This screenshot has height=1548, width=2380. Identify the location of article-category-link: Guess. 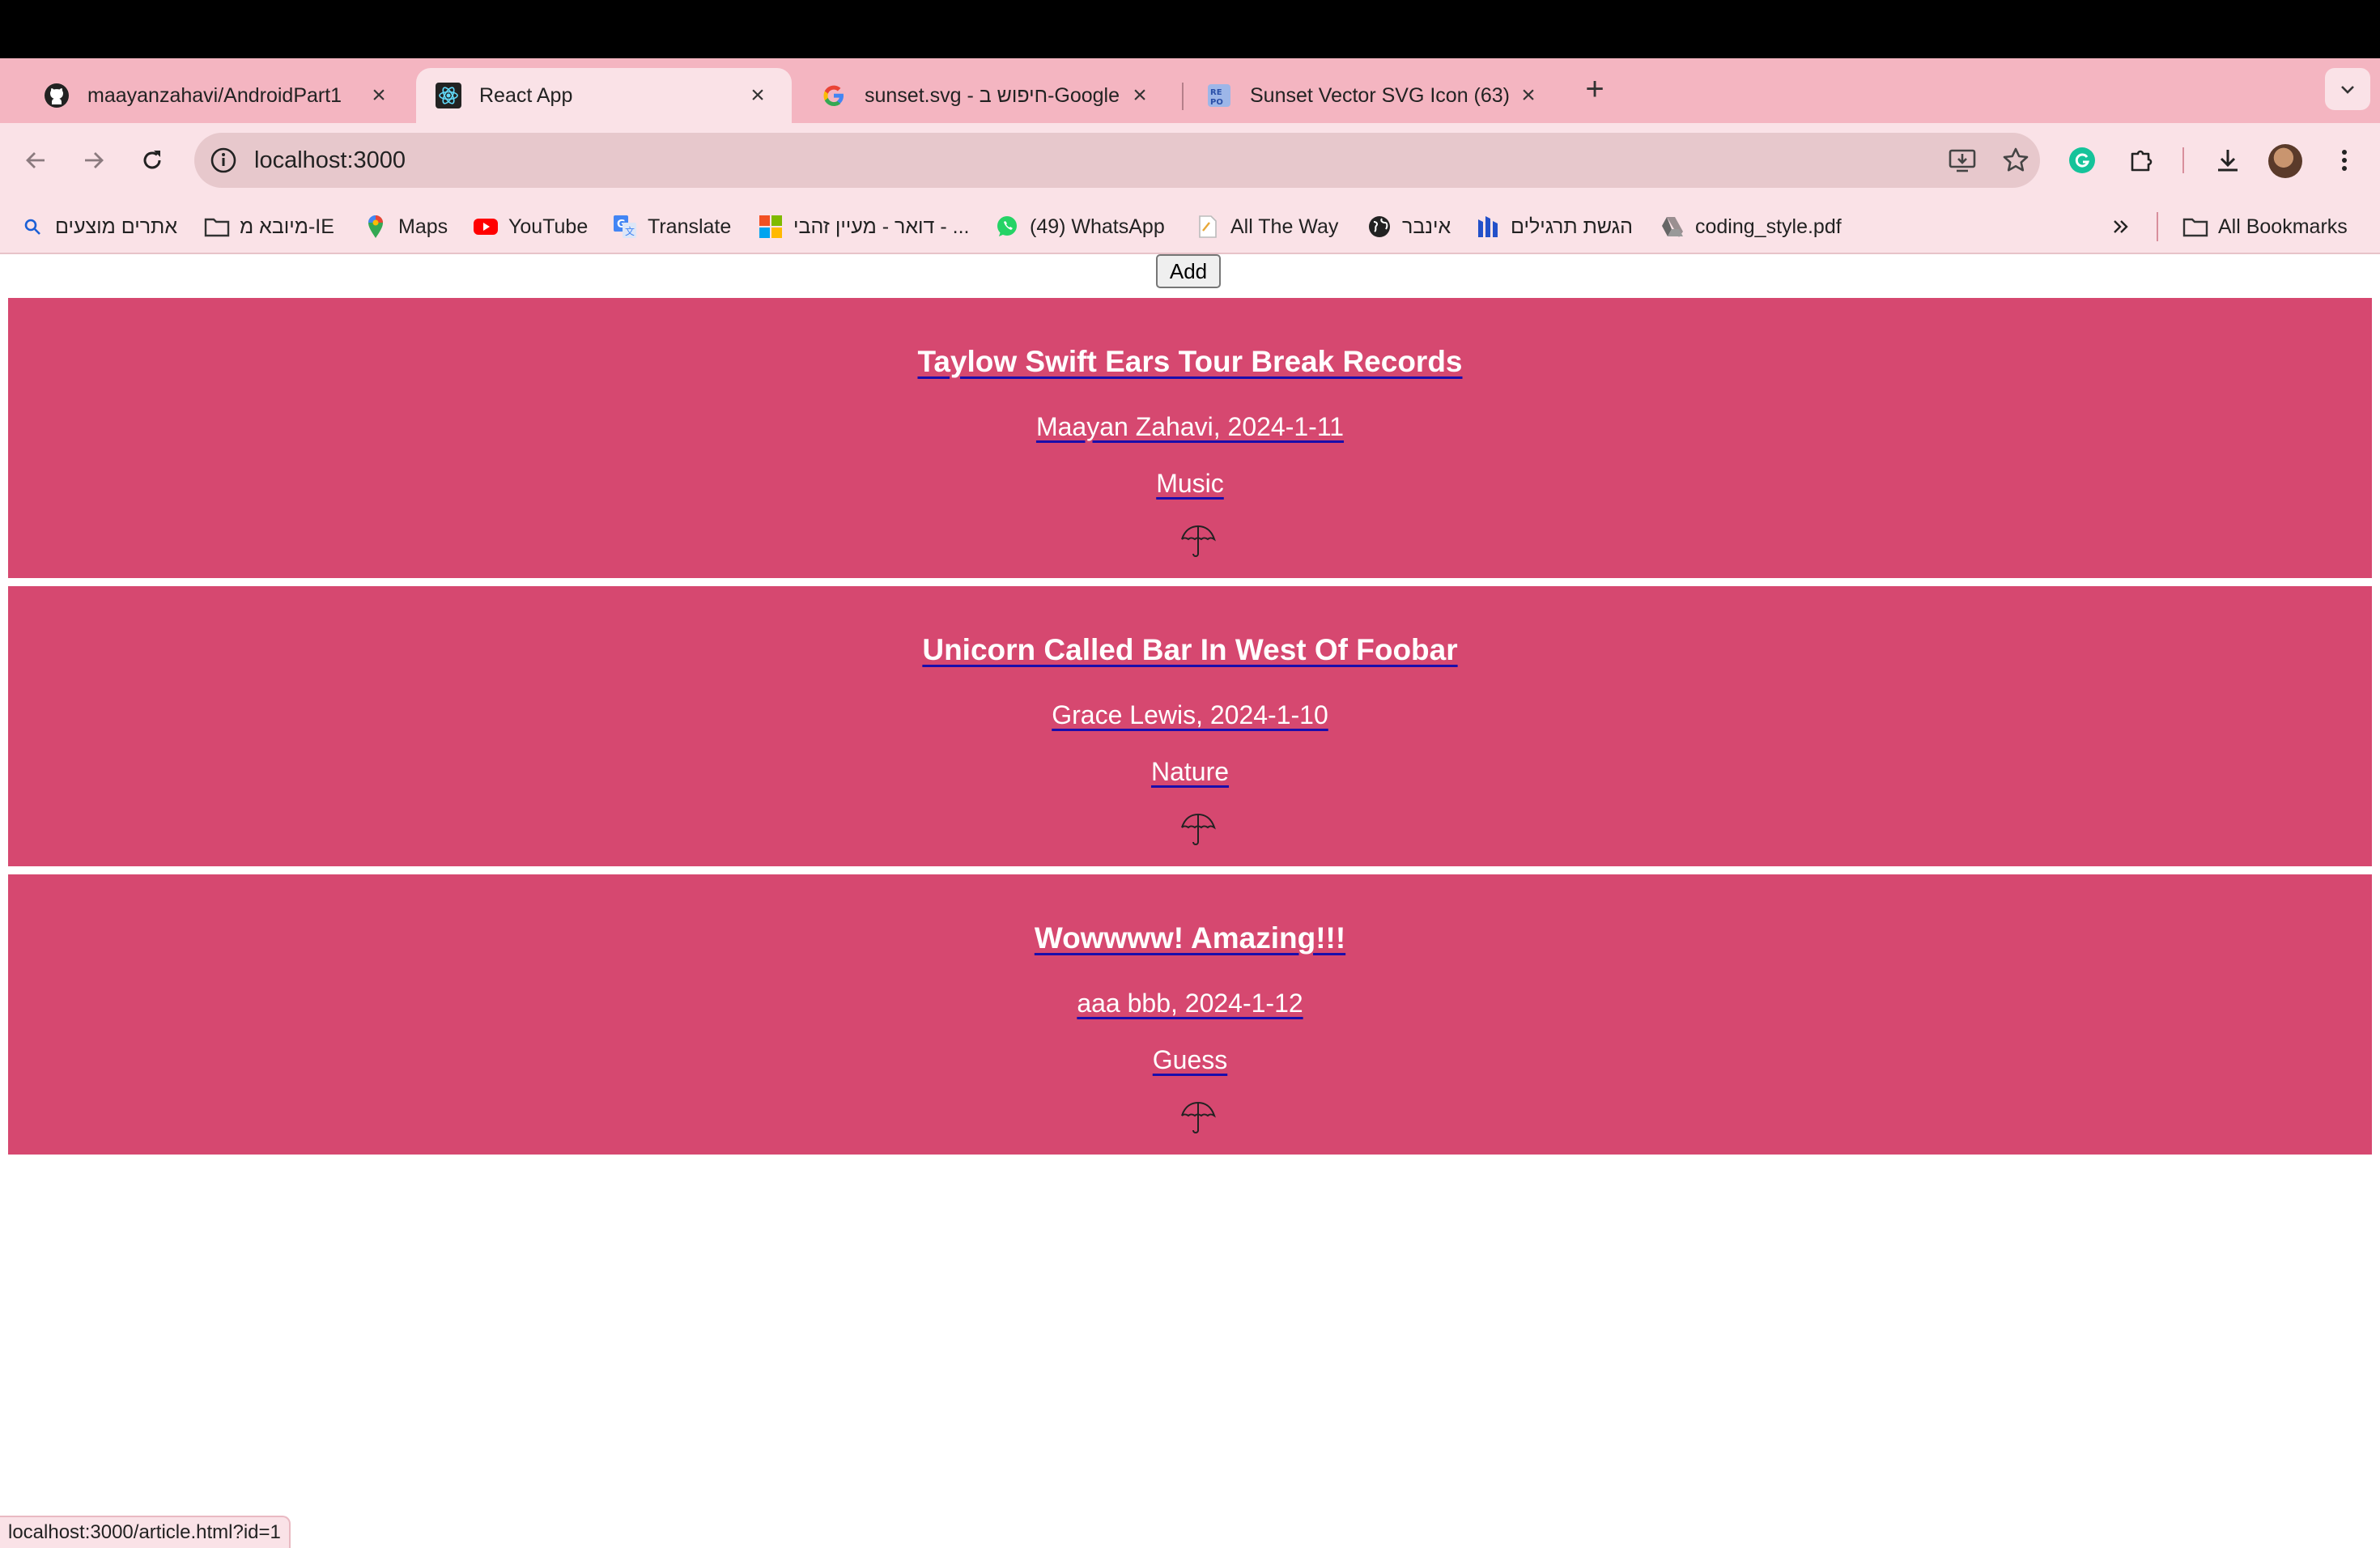
(1190, 1059).